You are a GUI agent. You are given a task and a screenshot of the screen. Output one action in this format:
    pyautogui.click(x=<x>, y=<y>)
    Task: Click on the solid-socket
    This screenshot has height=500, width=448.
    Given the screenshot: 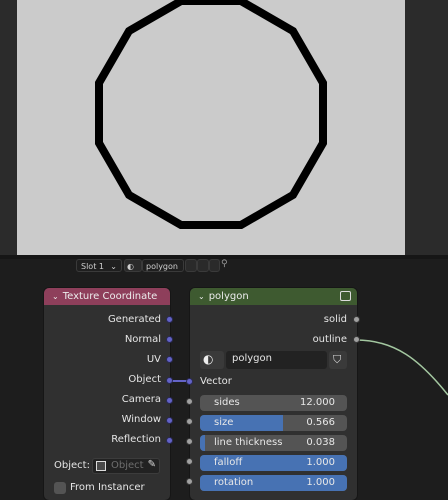 What is the action you would take?
    pyautogui.click(x=356, y=319)
    